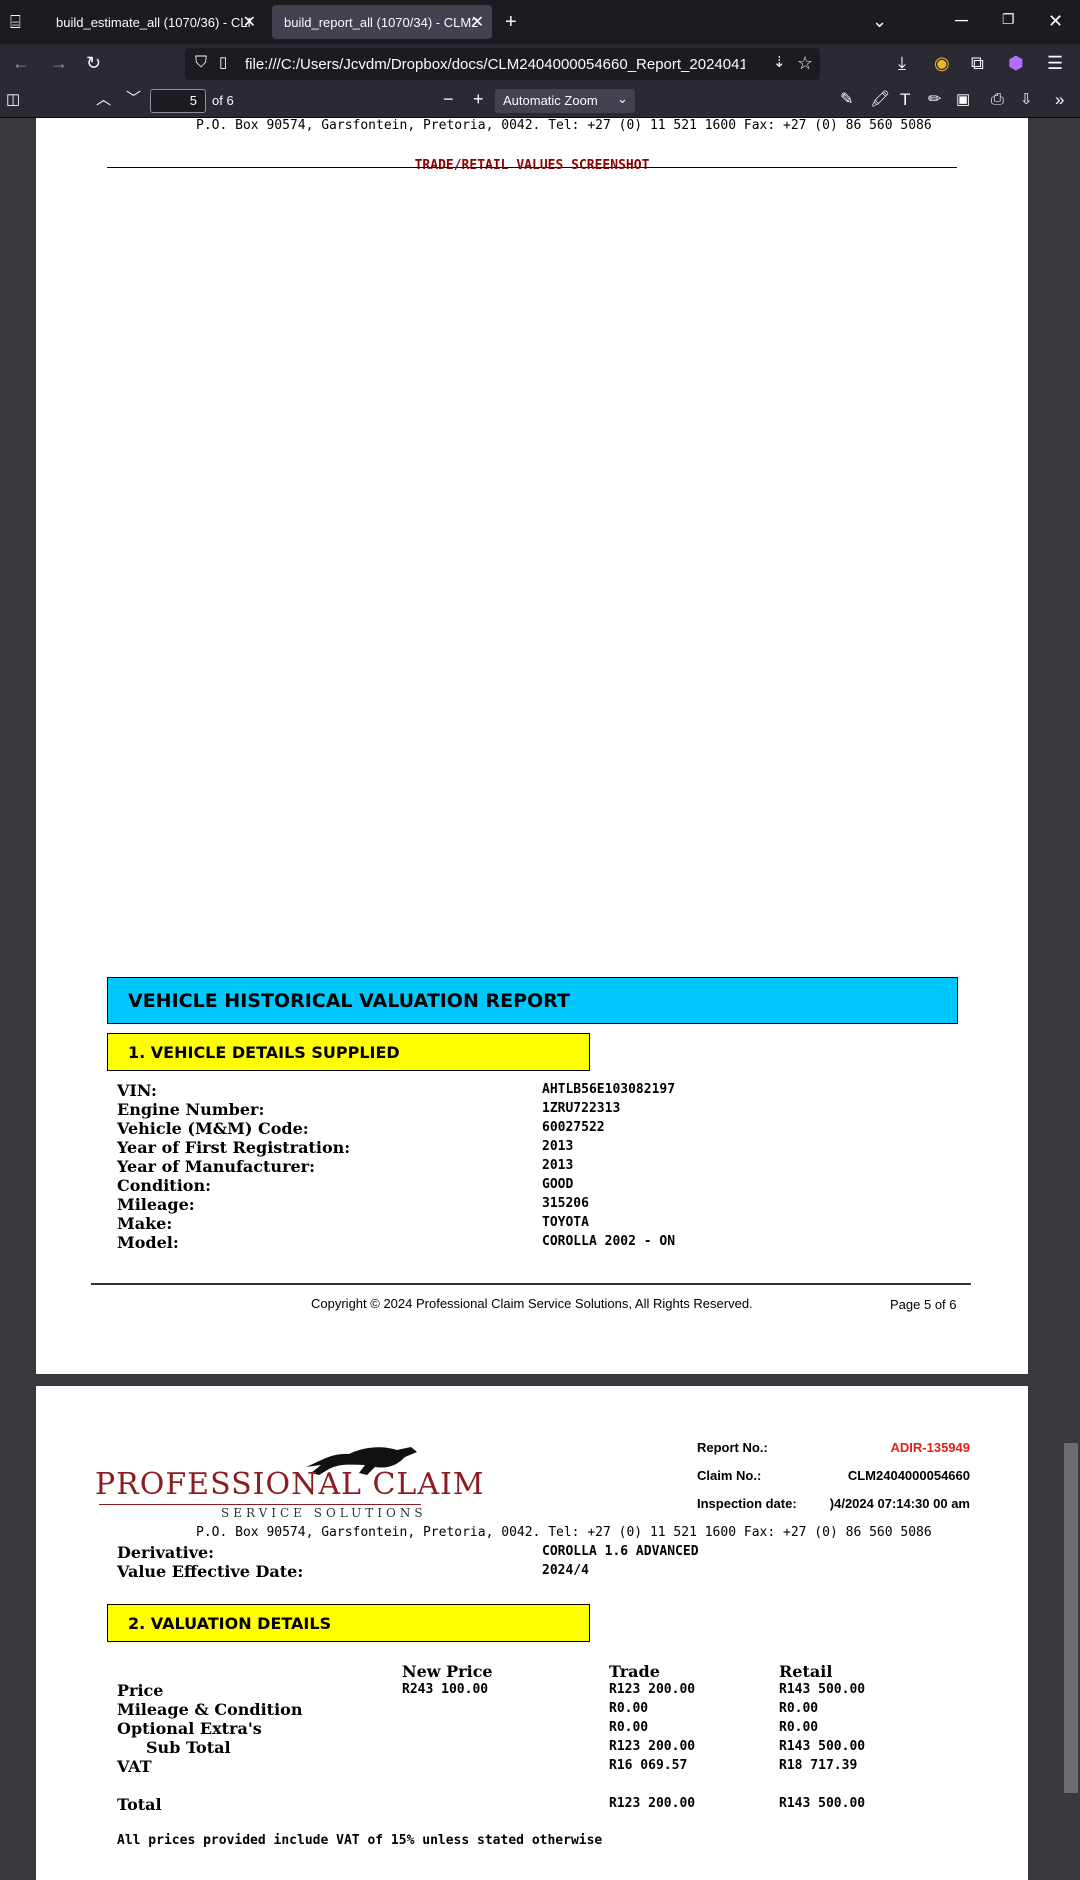 The image size is (1080, 1880). What do you see at coordinates (997, 100) in the screenshot?
I see `print-icon: ⎙` at bounding box center [997, 100].